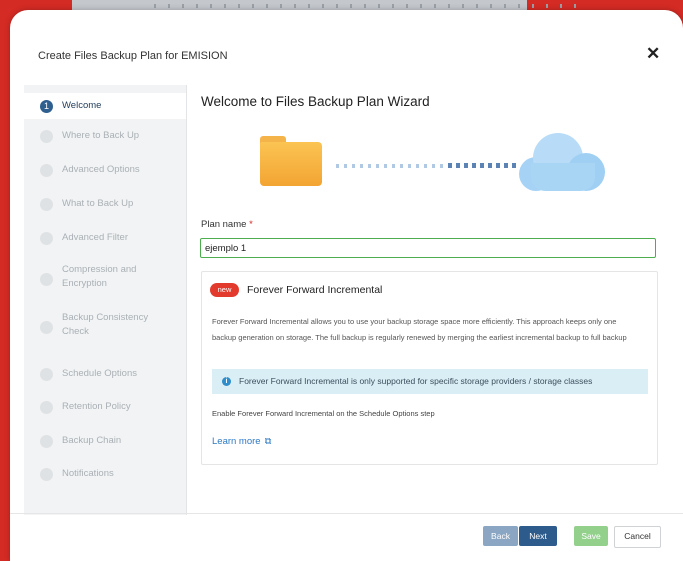 This screenshot has height=561, width=683. I want to click on step-label: Backup Consistency Check, so click(105, 325).